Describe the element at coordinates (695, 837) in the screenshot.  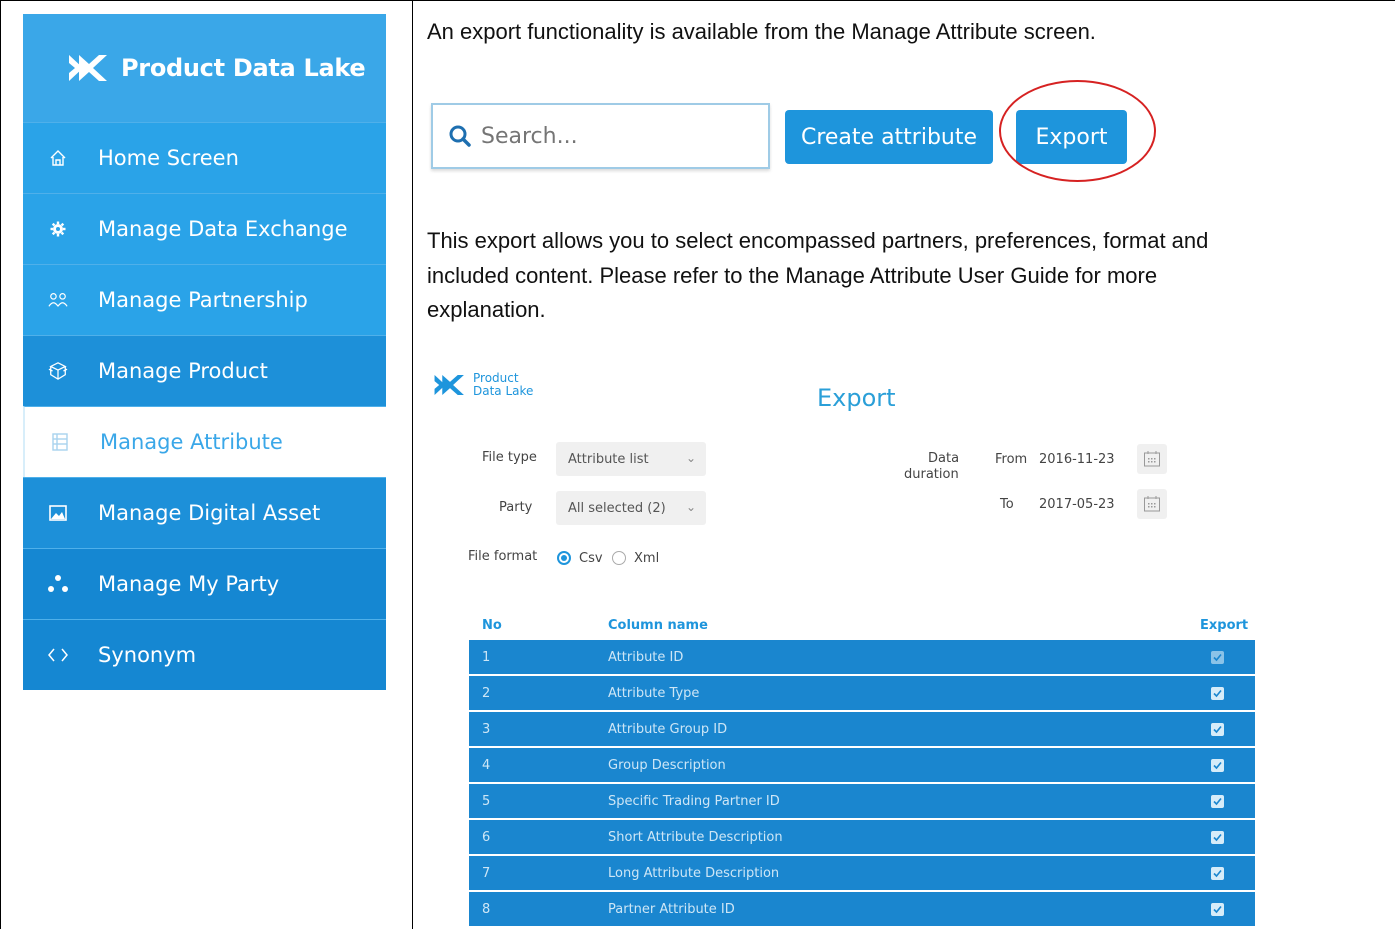
I see `row-column-name: Short Attribute Description` at that location.